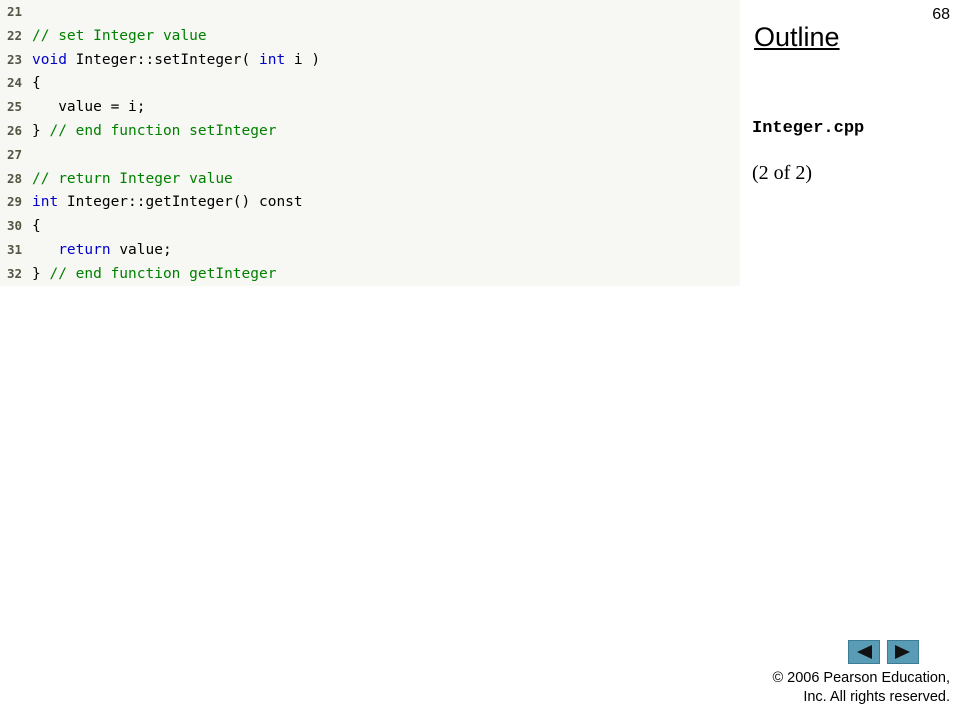 The height and width of the screenshot is (720, 960). What do you see at coordinates (303, 59) in the screenshot?
I see `code-token: i )` at bounding box center [303, 59].